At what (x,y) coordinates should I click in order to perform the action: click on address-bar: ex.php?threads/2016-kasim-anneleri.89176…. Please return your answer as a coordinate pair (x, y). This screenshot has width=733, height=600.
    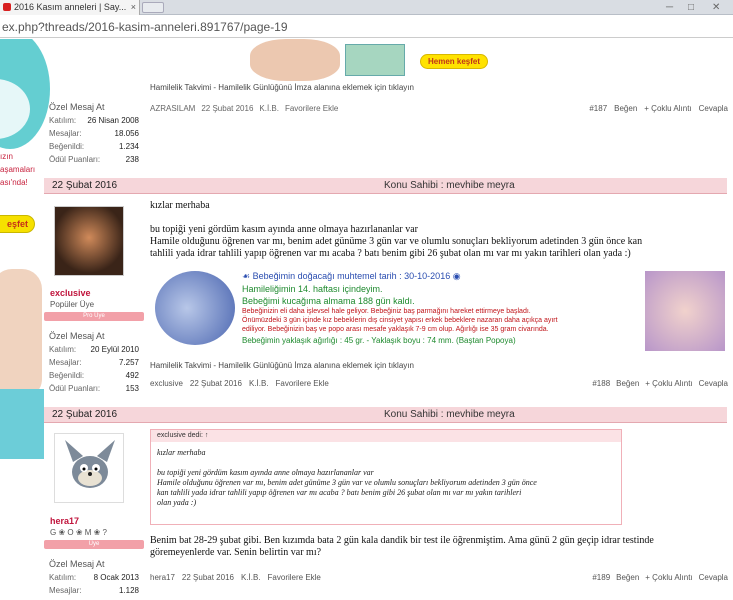
    Looking at the image, I should click on (366, 27).